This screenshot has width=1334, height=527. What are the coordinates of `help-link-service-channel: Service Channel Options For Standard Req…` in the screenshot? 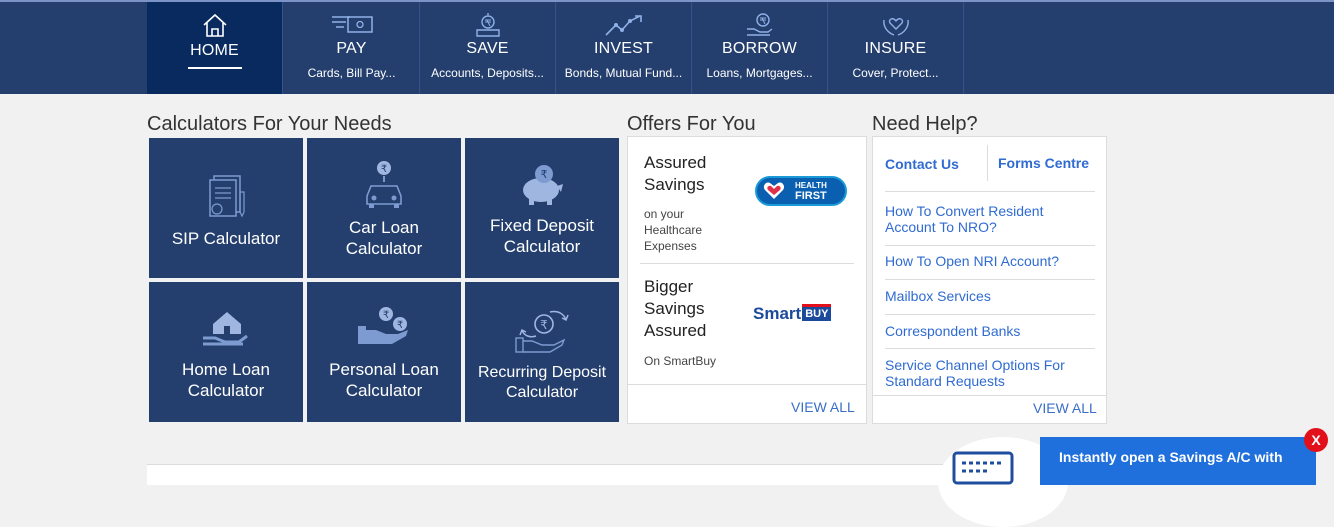 It's located at (989, 374).